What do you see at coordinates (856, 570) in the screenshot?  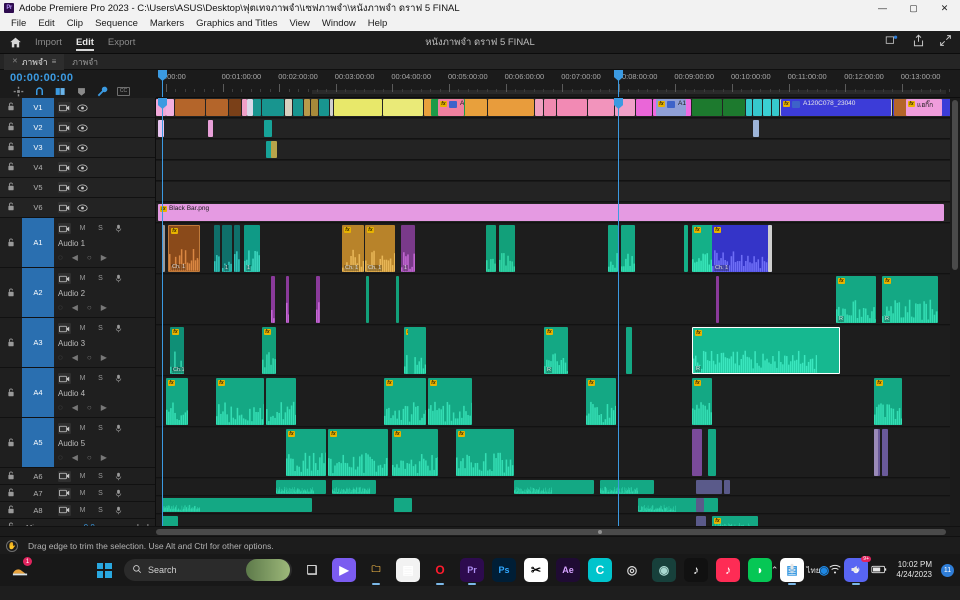 I see `volume-icon` at bounding box center [856, 570].